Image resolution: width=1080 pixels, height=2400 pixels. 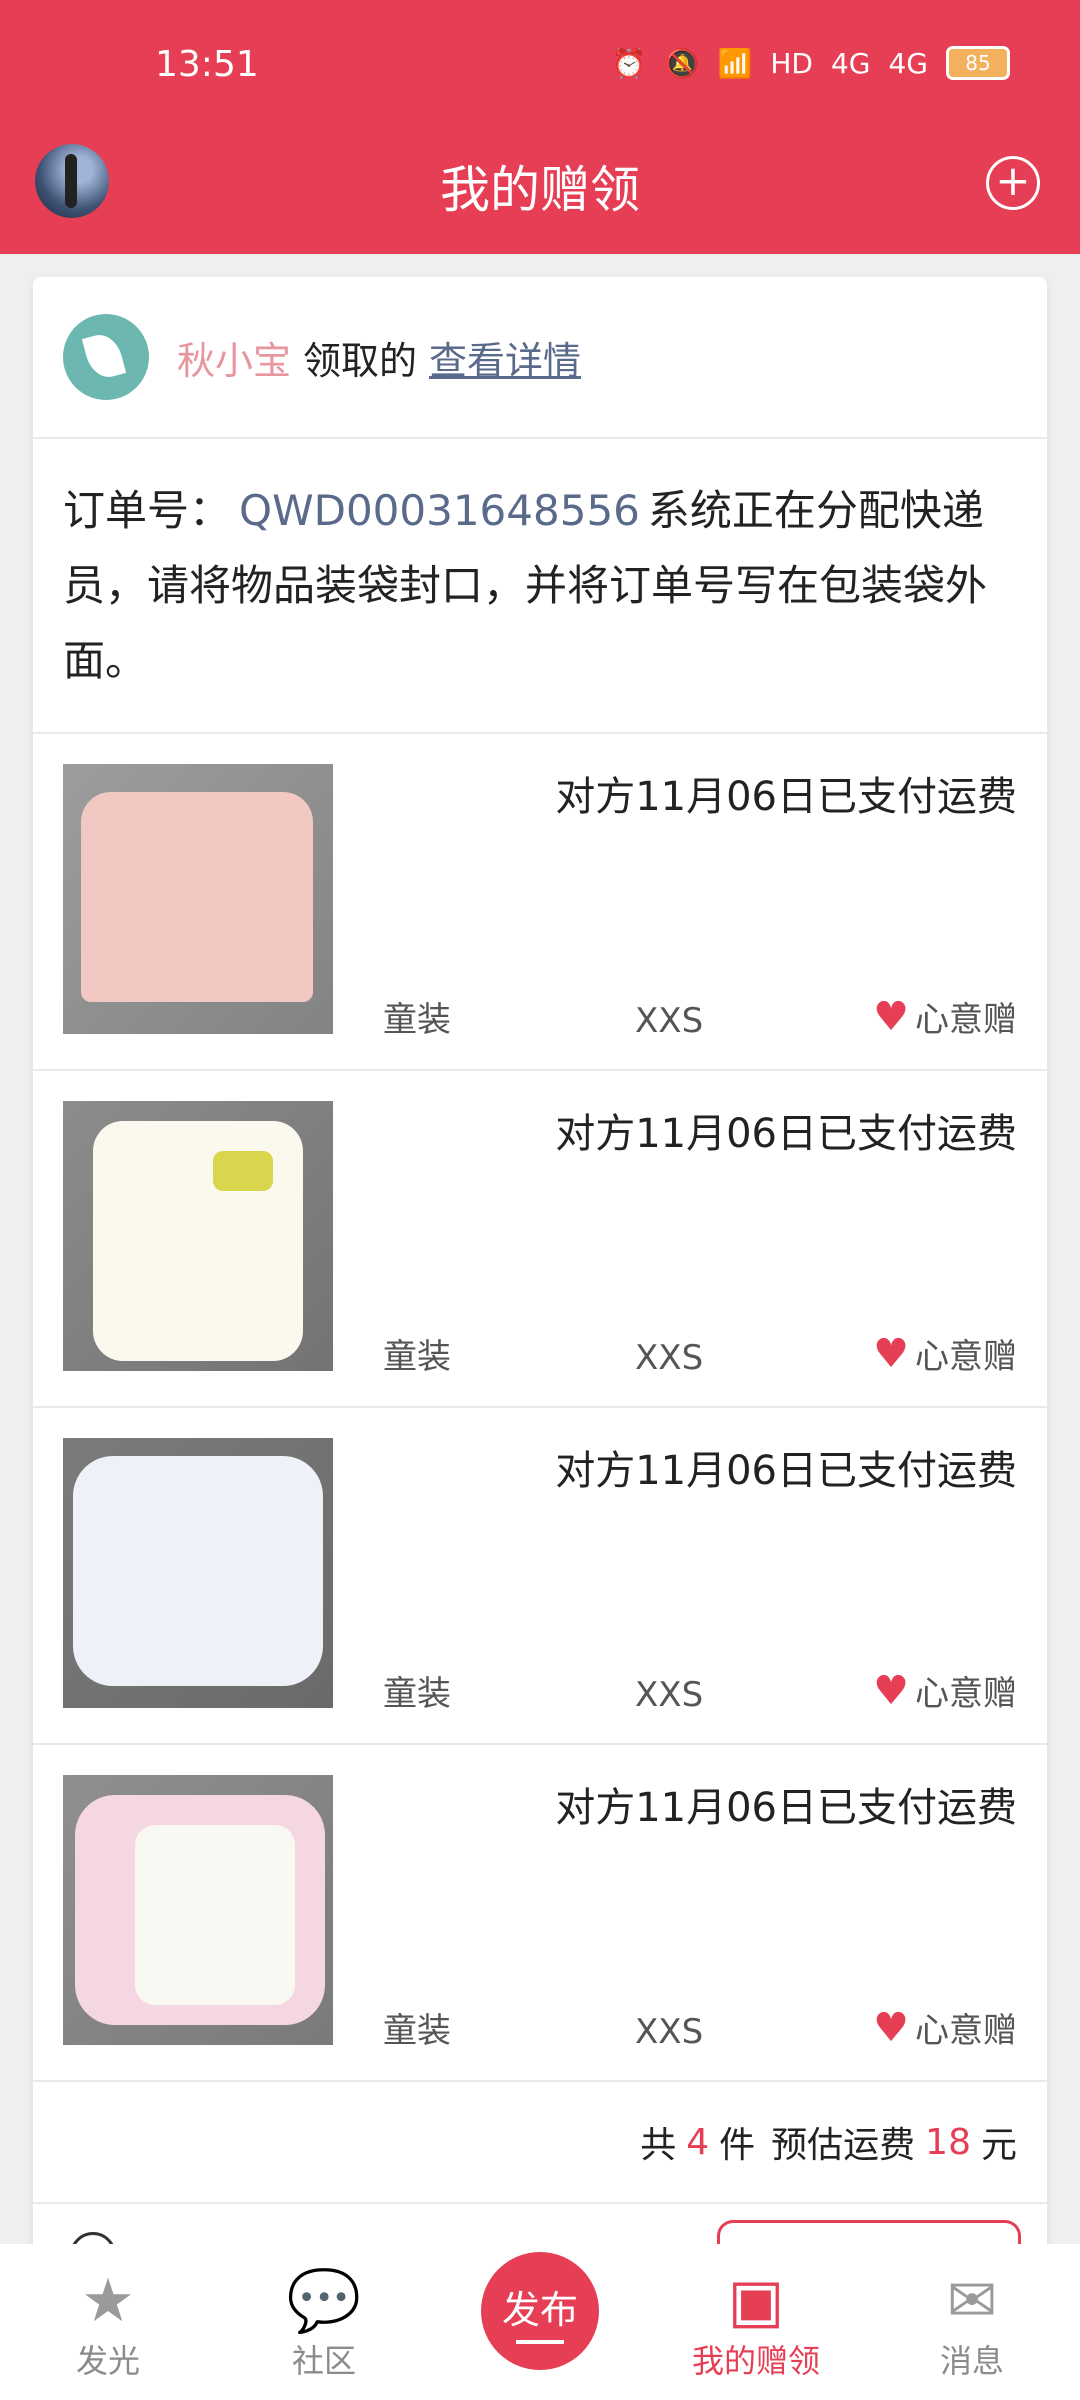 What do you see at coordinates (658, 2145) in the screenshot?
I see `summary-prefix: 共` at bounding box center [658, 2145].